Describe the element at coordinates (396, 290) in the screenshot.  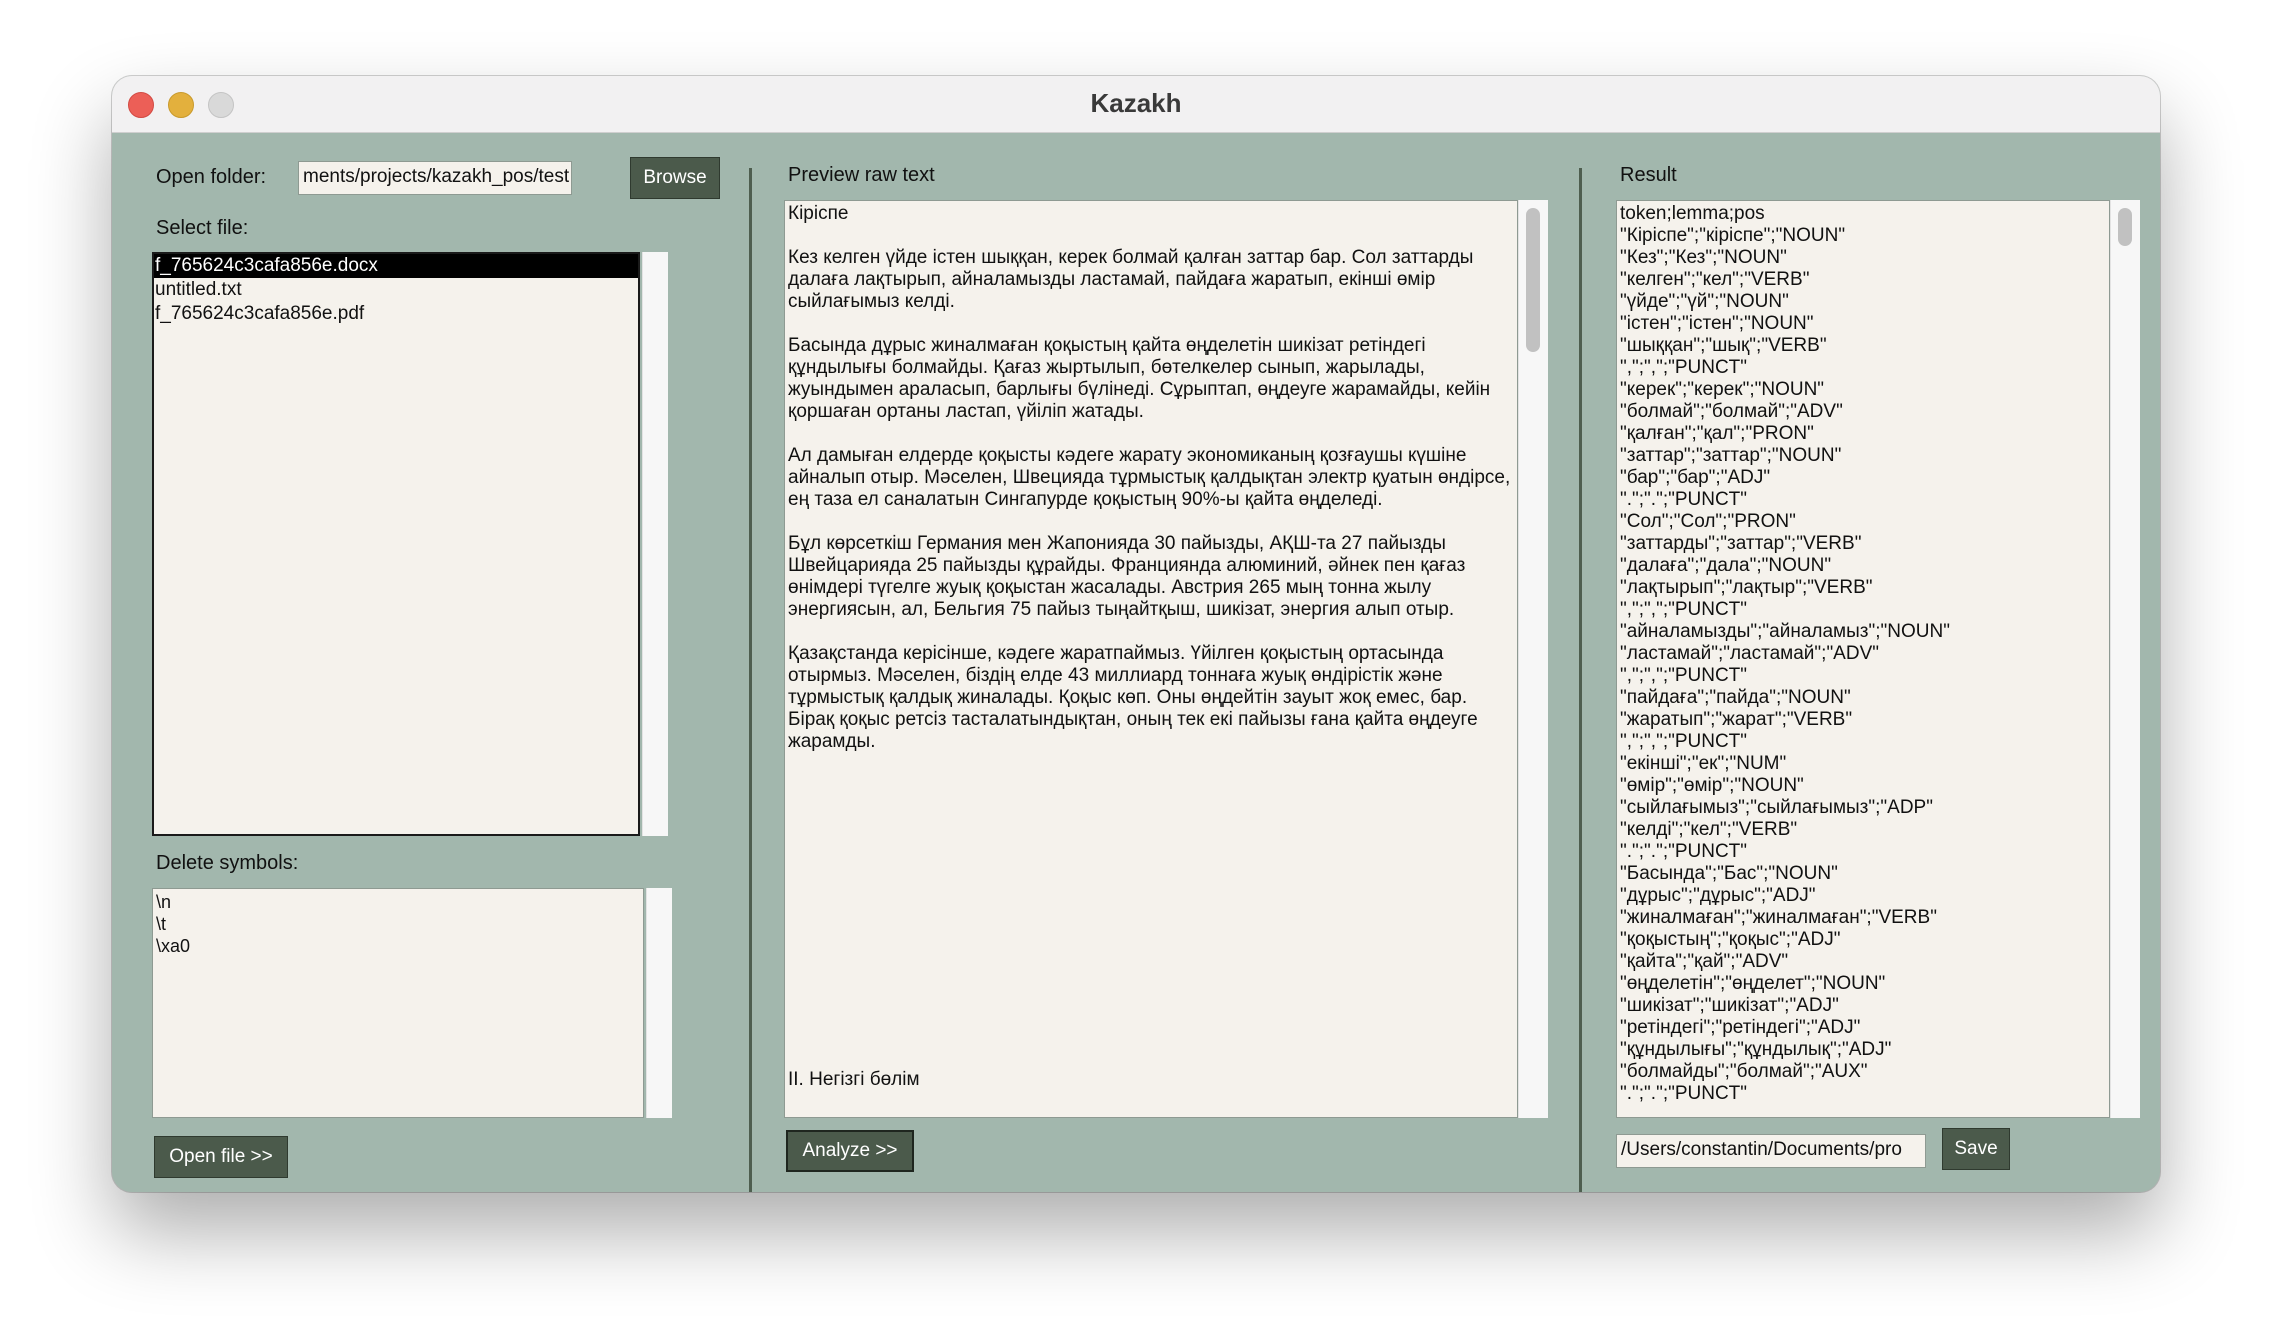
I see `file-list-item: untitled.txt` at that location.